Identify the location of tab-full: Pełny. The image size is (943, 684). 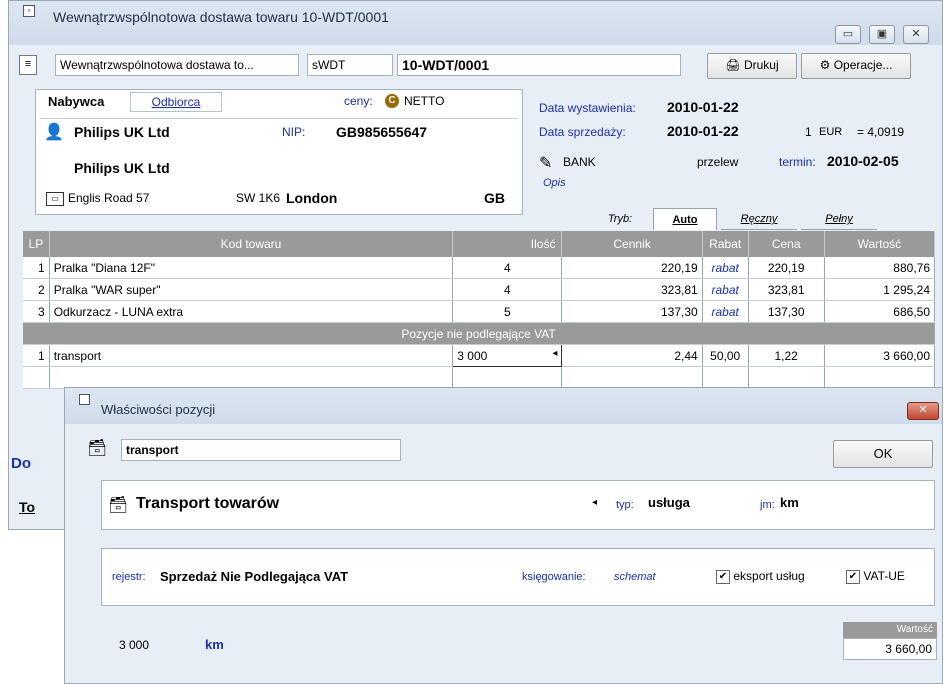
(839, 219).